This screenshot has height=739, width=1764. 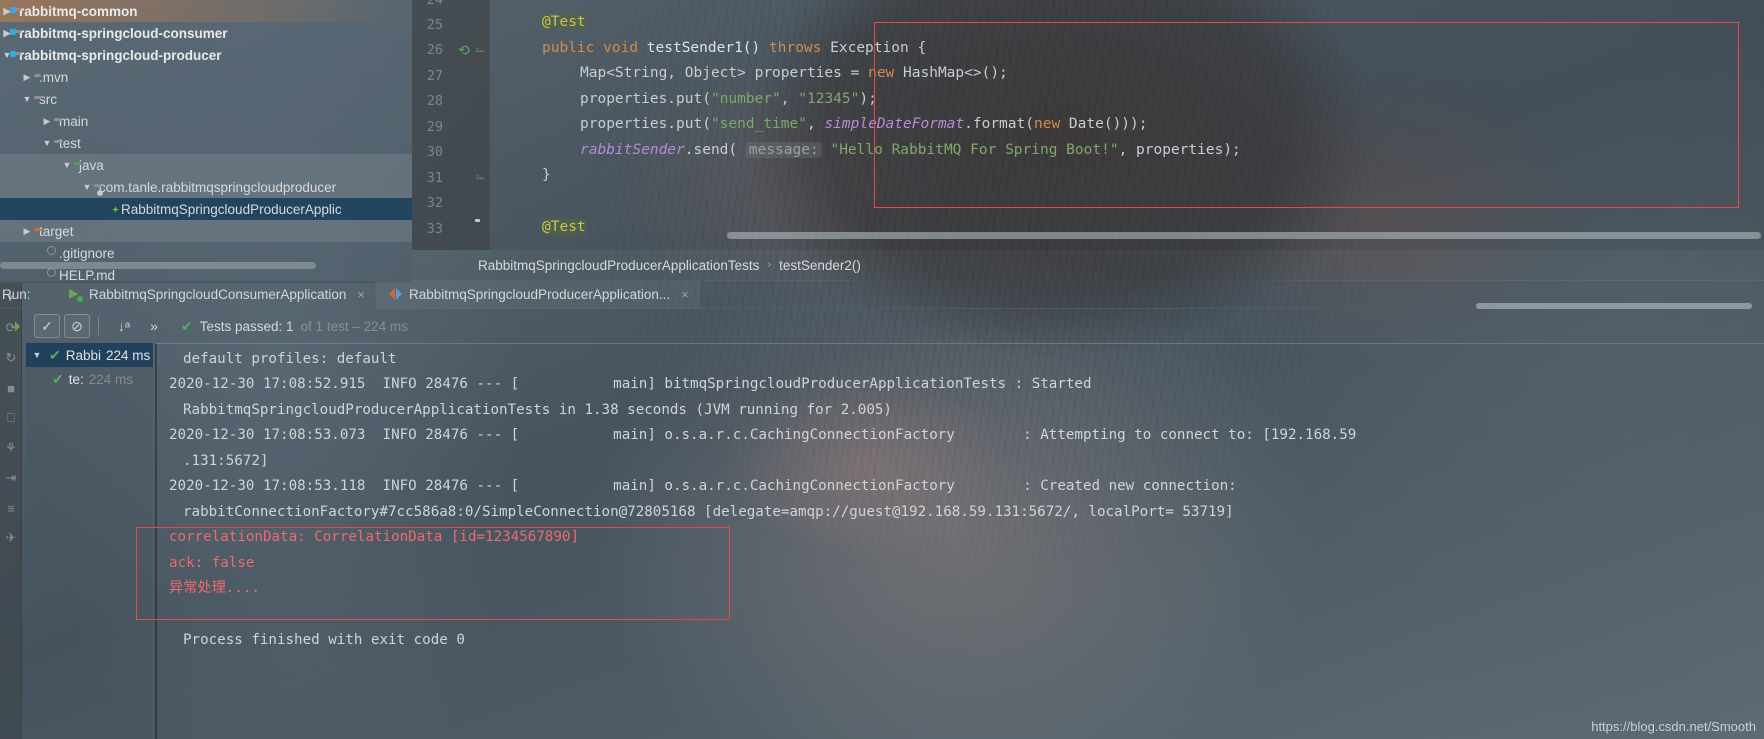 What do you see at coordinates (226, 461) in the screenshot?
I see `console-line: .131:5672]` at bounding box center [226, 461].